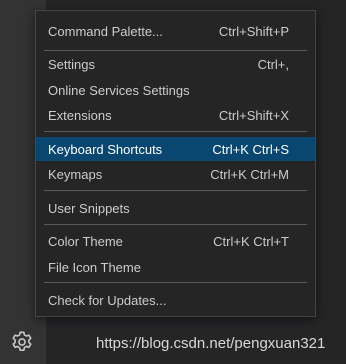  I want to click on watermark-text: https://blog.csdn.net/pengxuan321, so click(211, 343).